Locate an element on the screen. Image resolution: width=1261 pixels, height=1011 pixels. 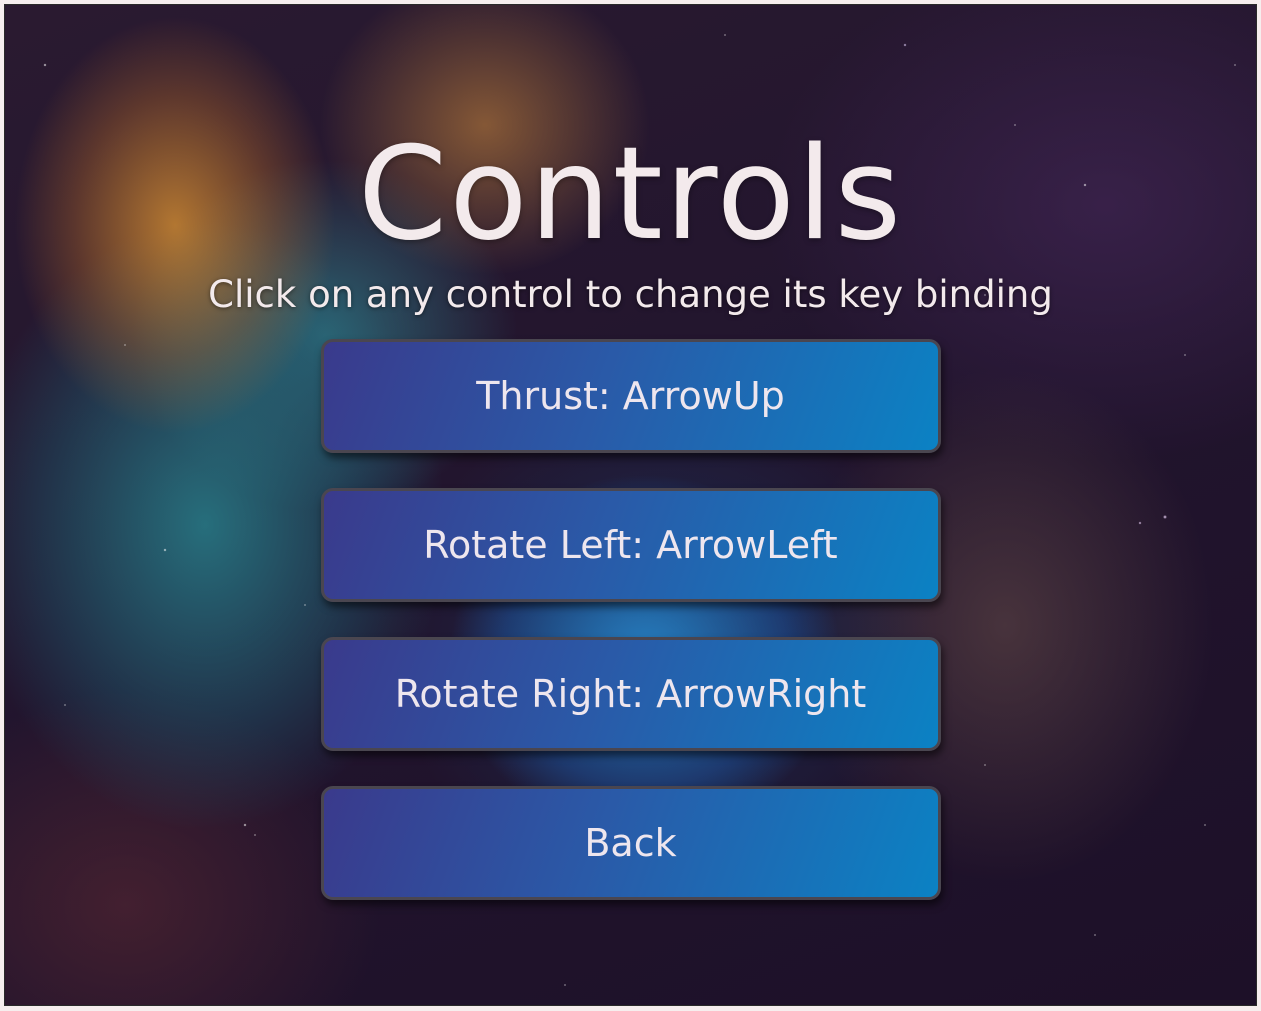
thrust-binding-button: Thrust: ArrowUp is located at coordinates (630, 396).